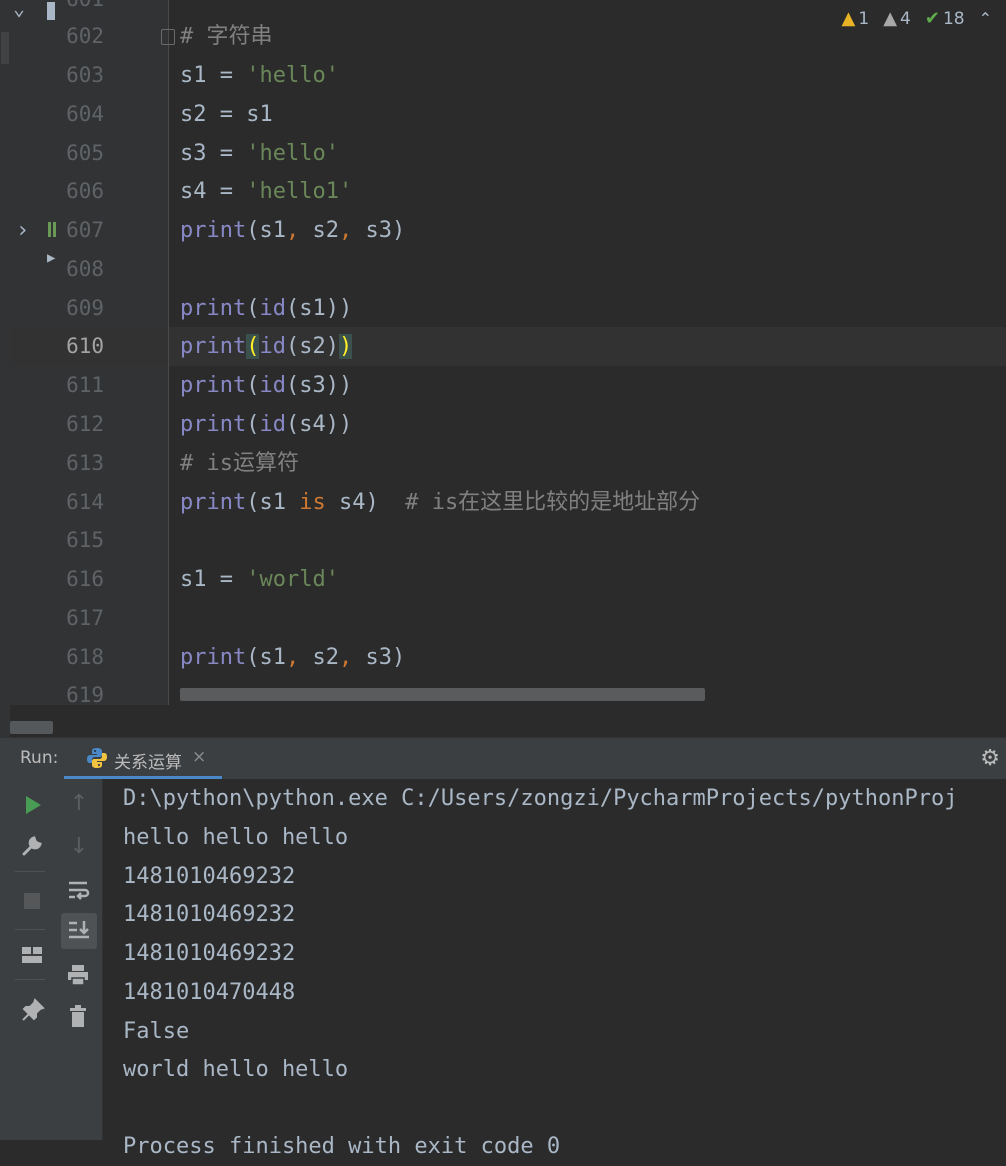 The height and width of the screenshot is (1166, 1006). What do you see at coordinates (85, 191) in the screenshot?
I see `line-number: 606` at bounding box center [85, 191].